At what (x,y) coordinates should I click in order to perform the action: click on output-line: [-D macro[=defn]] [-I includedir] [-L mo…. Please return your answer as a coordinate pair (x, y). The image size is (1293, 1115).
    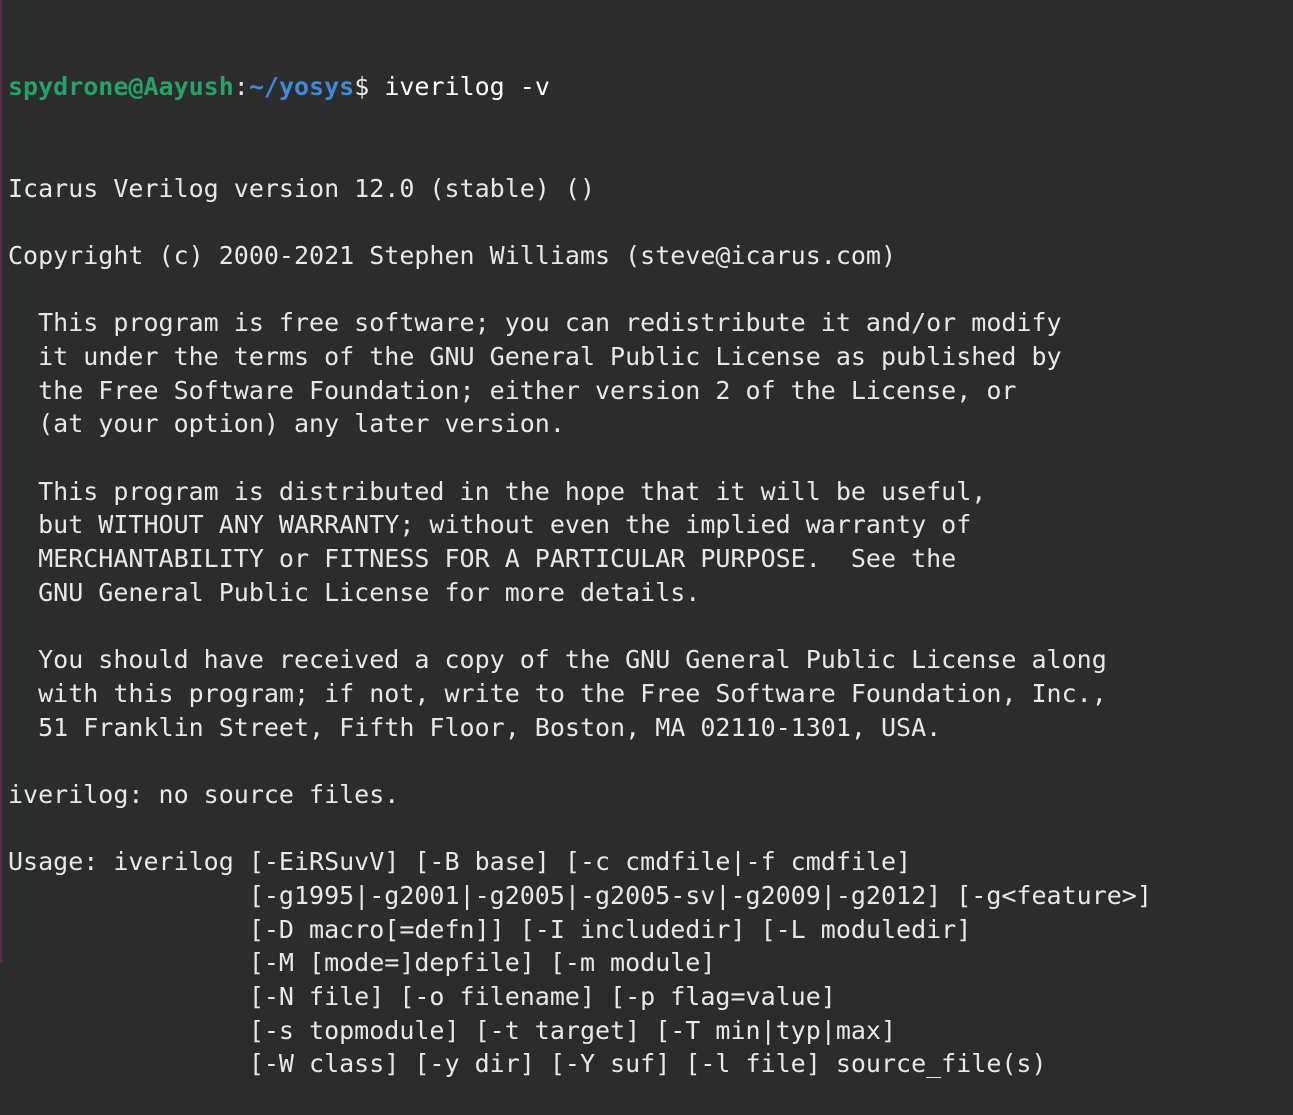
    Looking at the image, I should click on (490, 929).